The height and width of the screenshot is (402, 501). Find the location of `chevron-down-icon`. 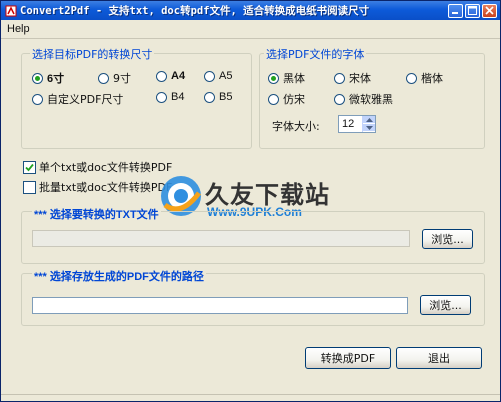

chevron-down-icon is located at coordinates (369, 127).